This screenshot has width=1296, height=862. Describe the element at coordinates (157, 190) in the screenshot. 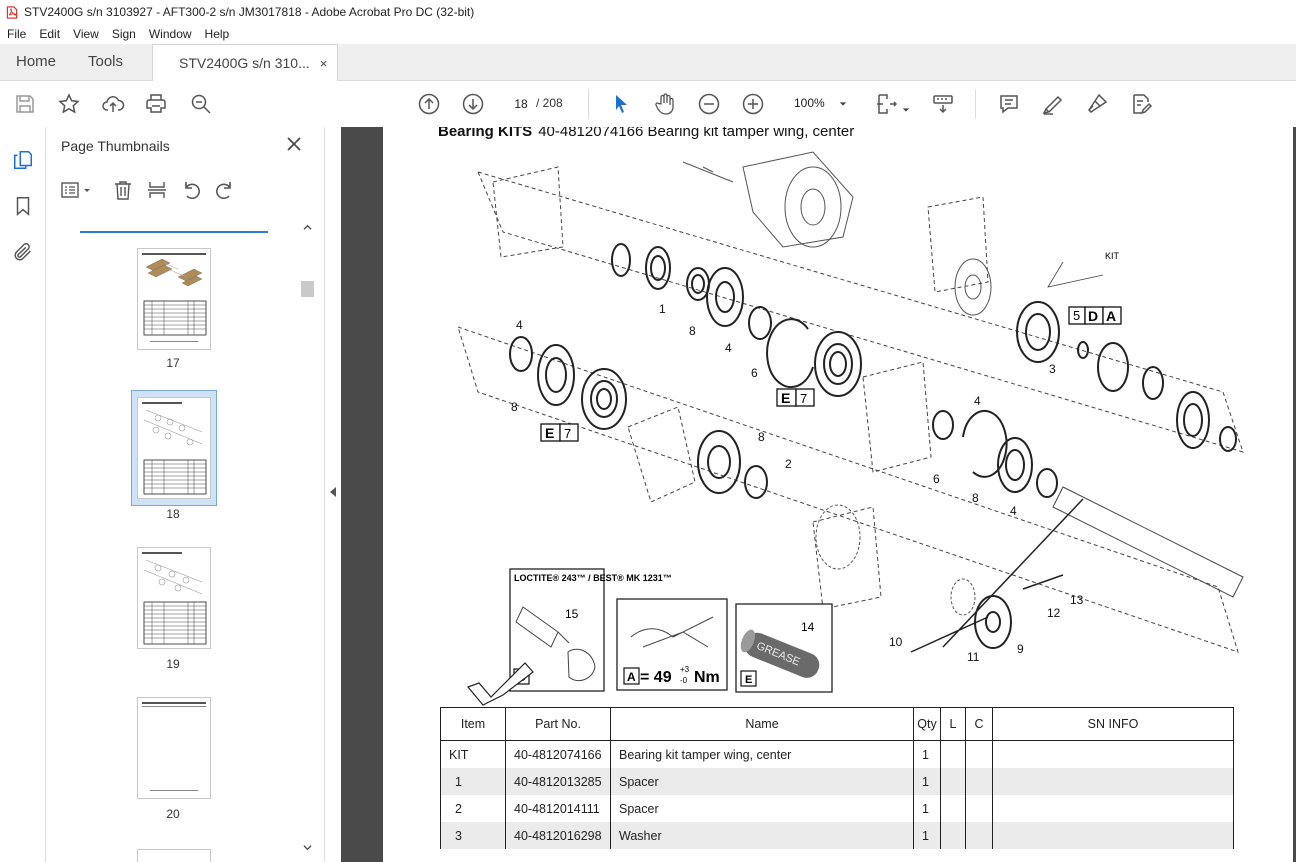

I see `extract-pages-icon` at that location.